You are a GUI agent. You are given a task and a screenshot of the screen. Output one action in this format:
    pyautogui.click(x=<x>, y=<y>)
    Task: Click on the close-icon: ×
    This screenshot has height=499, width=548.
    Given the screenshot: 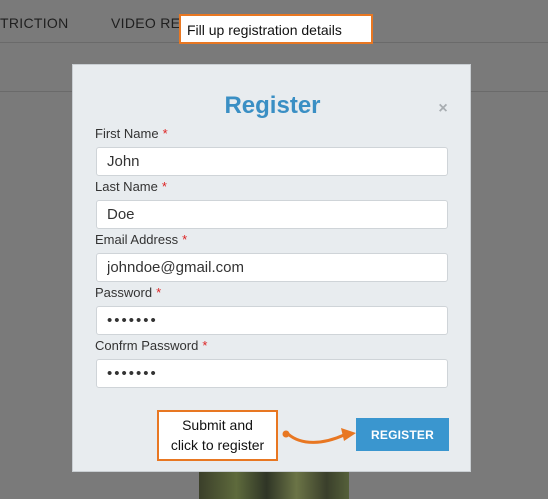 What is the action you would take?
    pyautogui.click(x=443, y=109)
    